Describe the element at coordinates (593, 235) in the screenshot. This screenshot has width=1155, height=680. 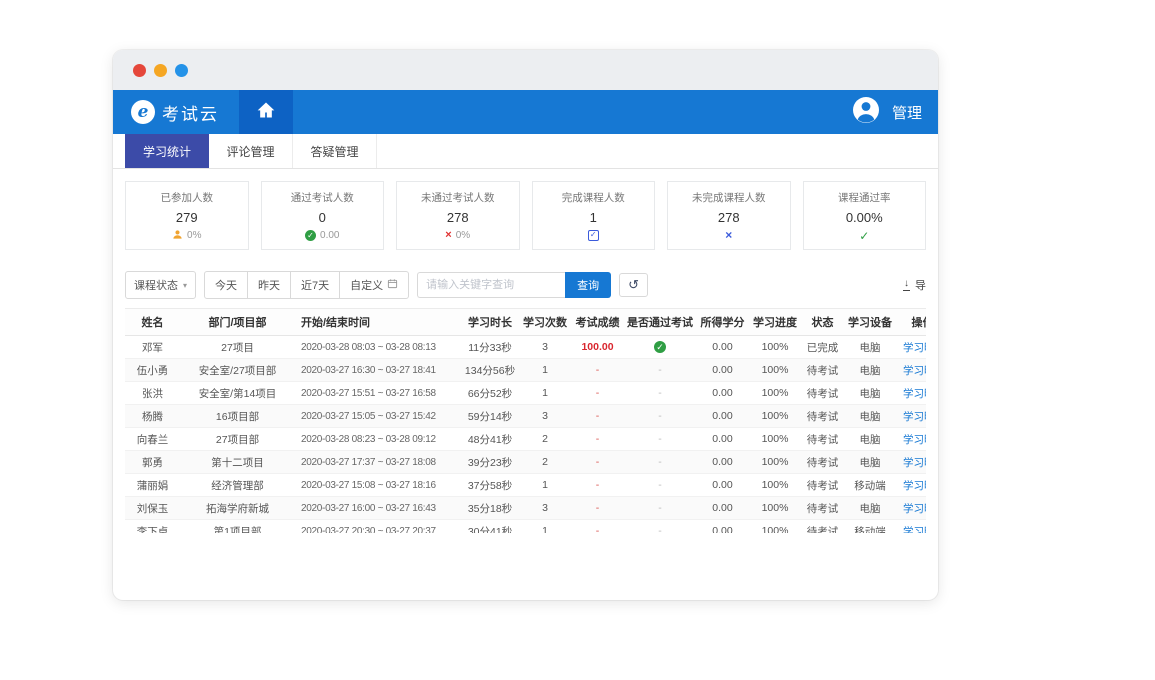
I see `checkbox-icon` at that location.